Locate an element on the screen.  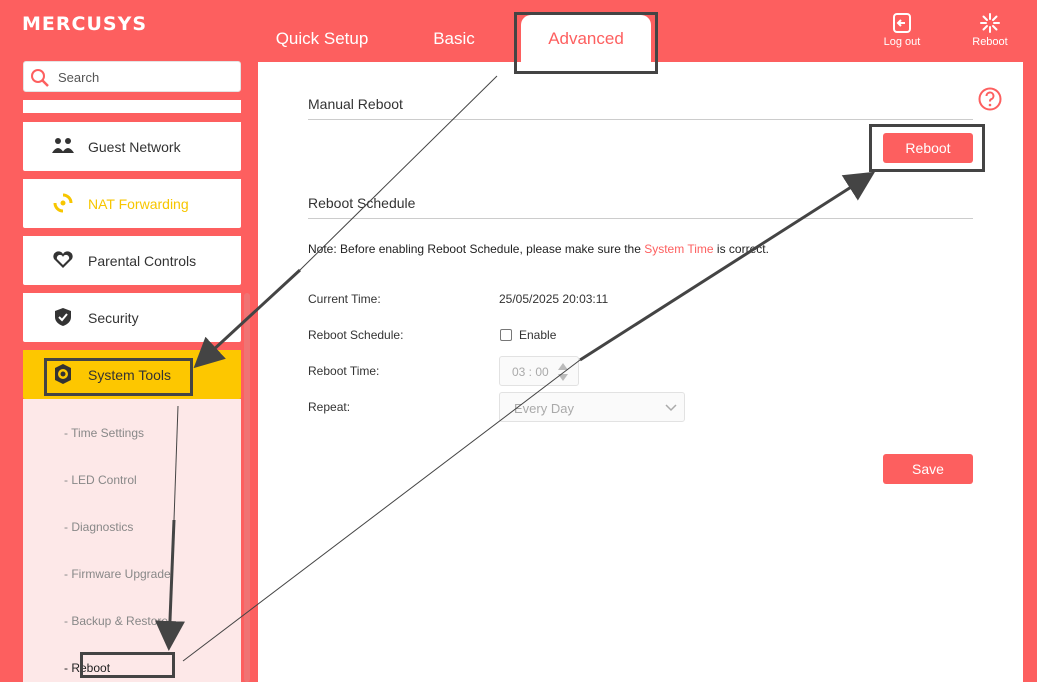
logout-icon is located at coordinates (902, 23).